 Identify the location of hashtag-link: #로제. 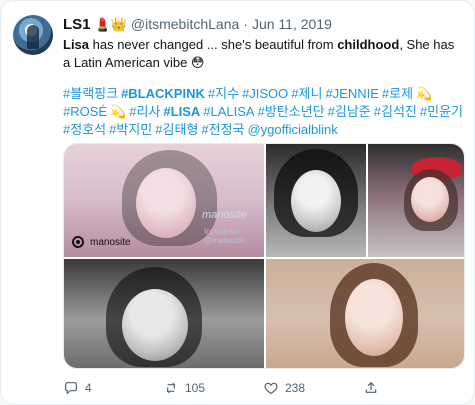
(397, 93).